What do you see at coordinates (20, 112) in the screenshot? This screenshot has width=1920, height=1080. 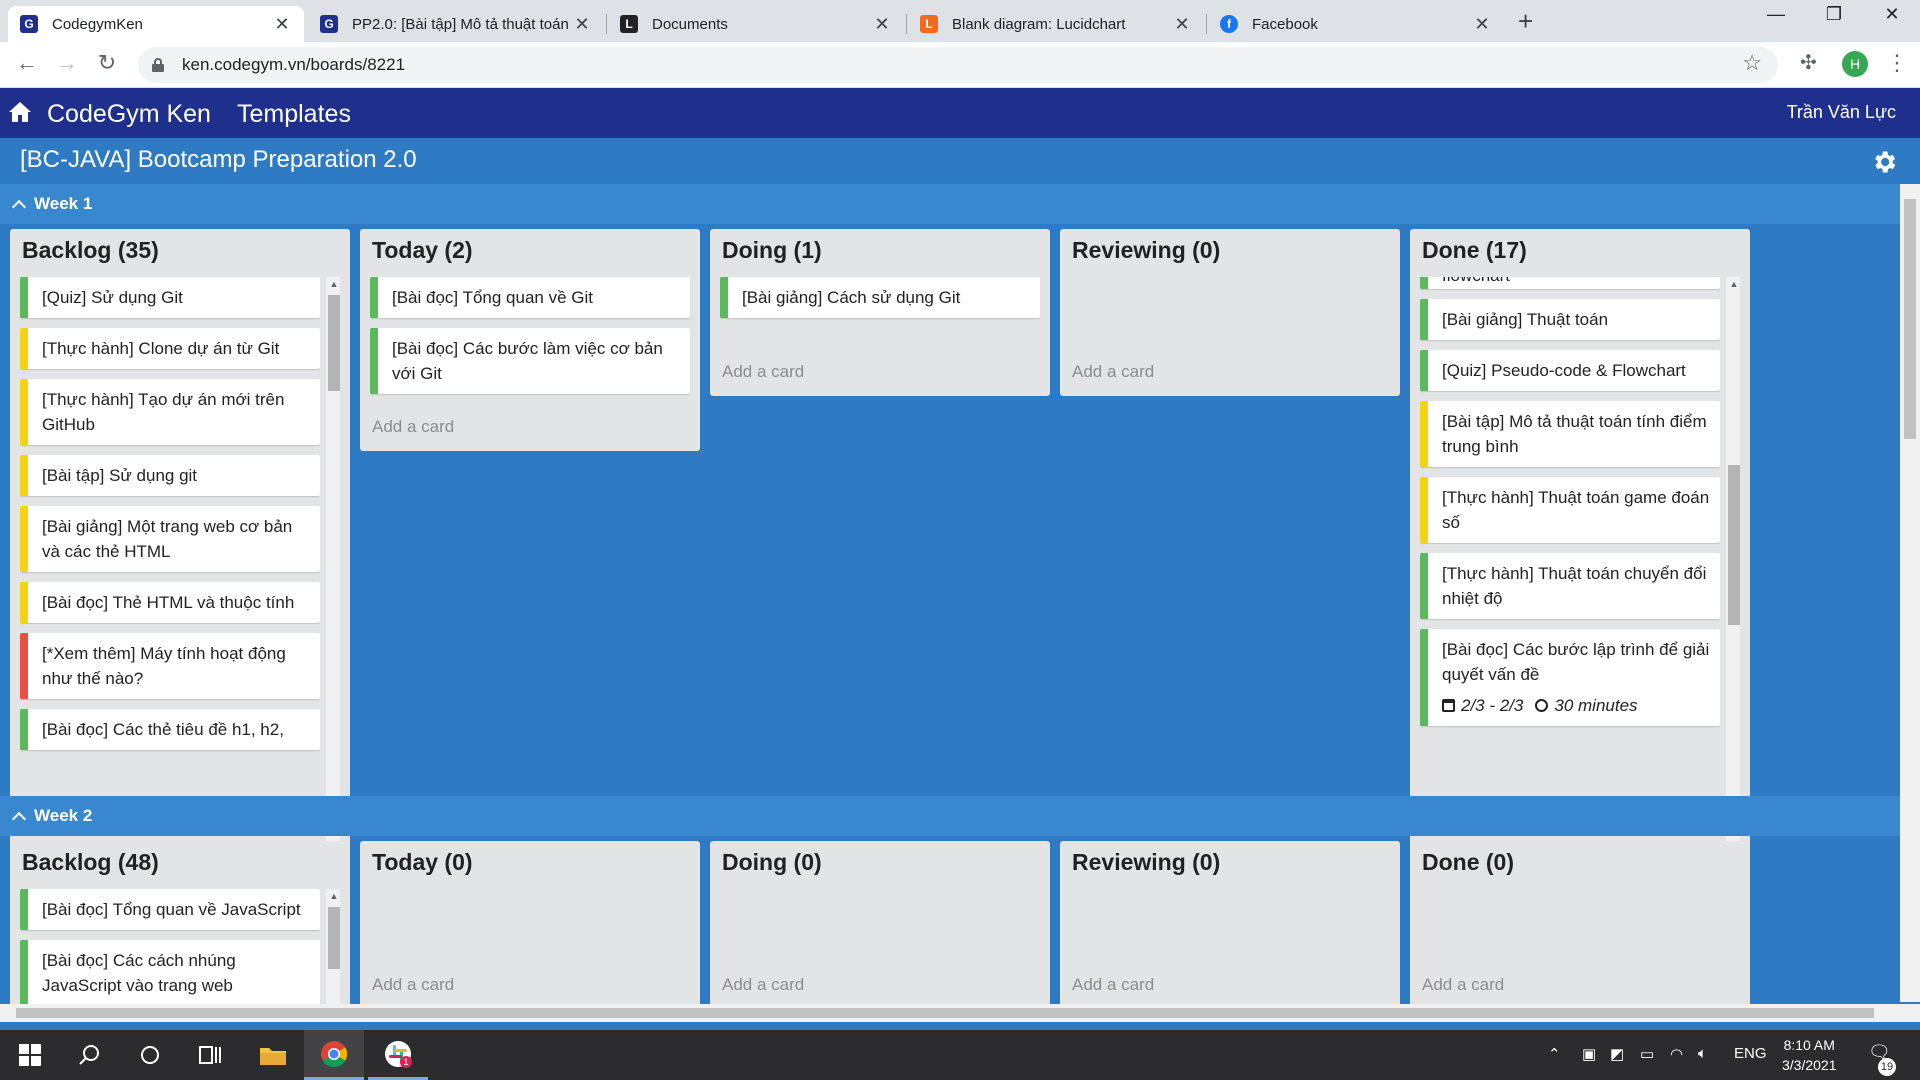 I see `home-icon` at bounding box center [20, 112].